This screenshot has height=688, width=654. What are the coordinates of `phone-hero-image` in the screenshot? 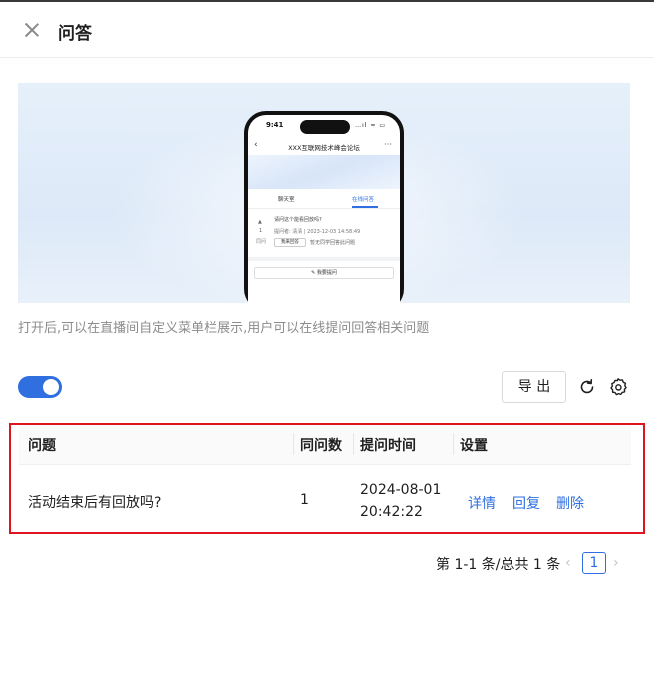 It's located at (324, 172).